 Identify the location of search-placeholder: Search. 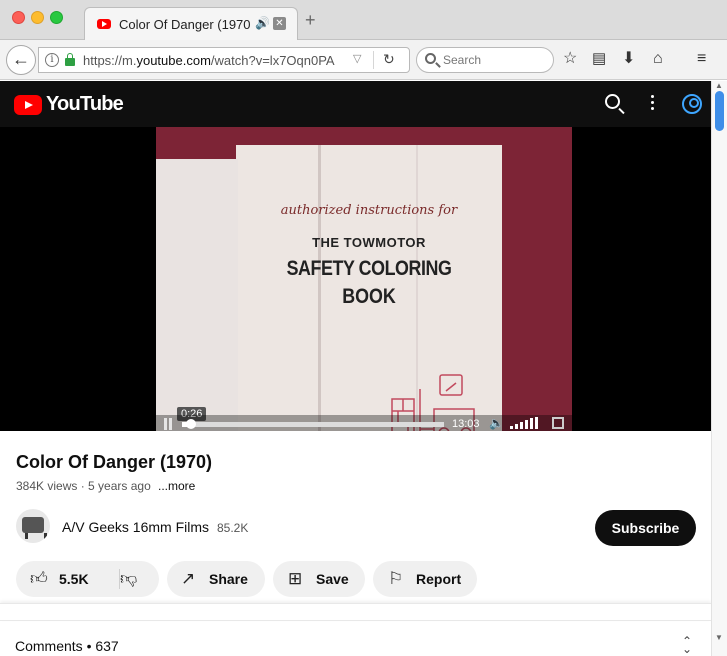
(462, 60).